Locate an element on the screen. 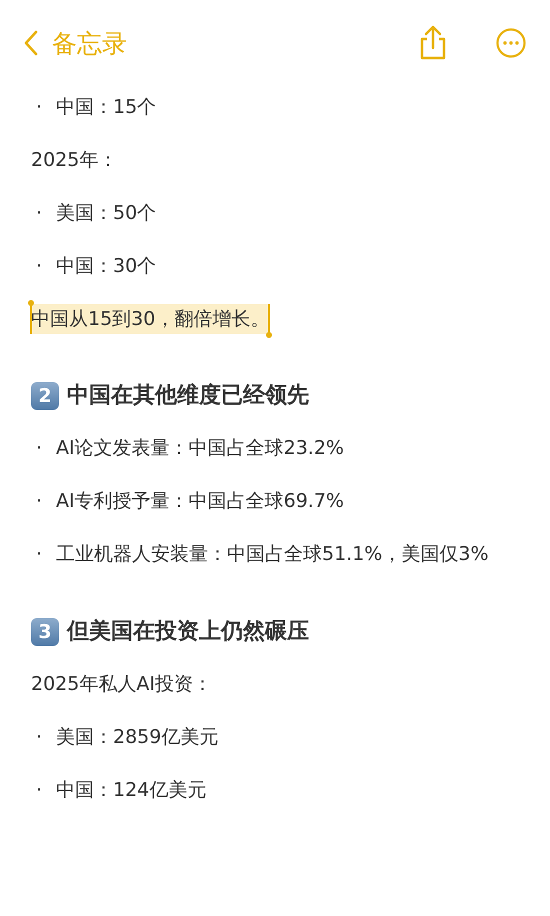 The width and height of the screenshot is (550, 916). number-badge: 3 is located at coordinates (45, 632).